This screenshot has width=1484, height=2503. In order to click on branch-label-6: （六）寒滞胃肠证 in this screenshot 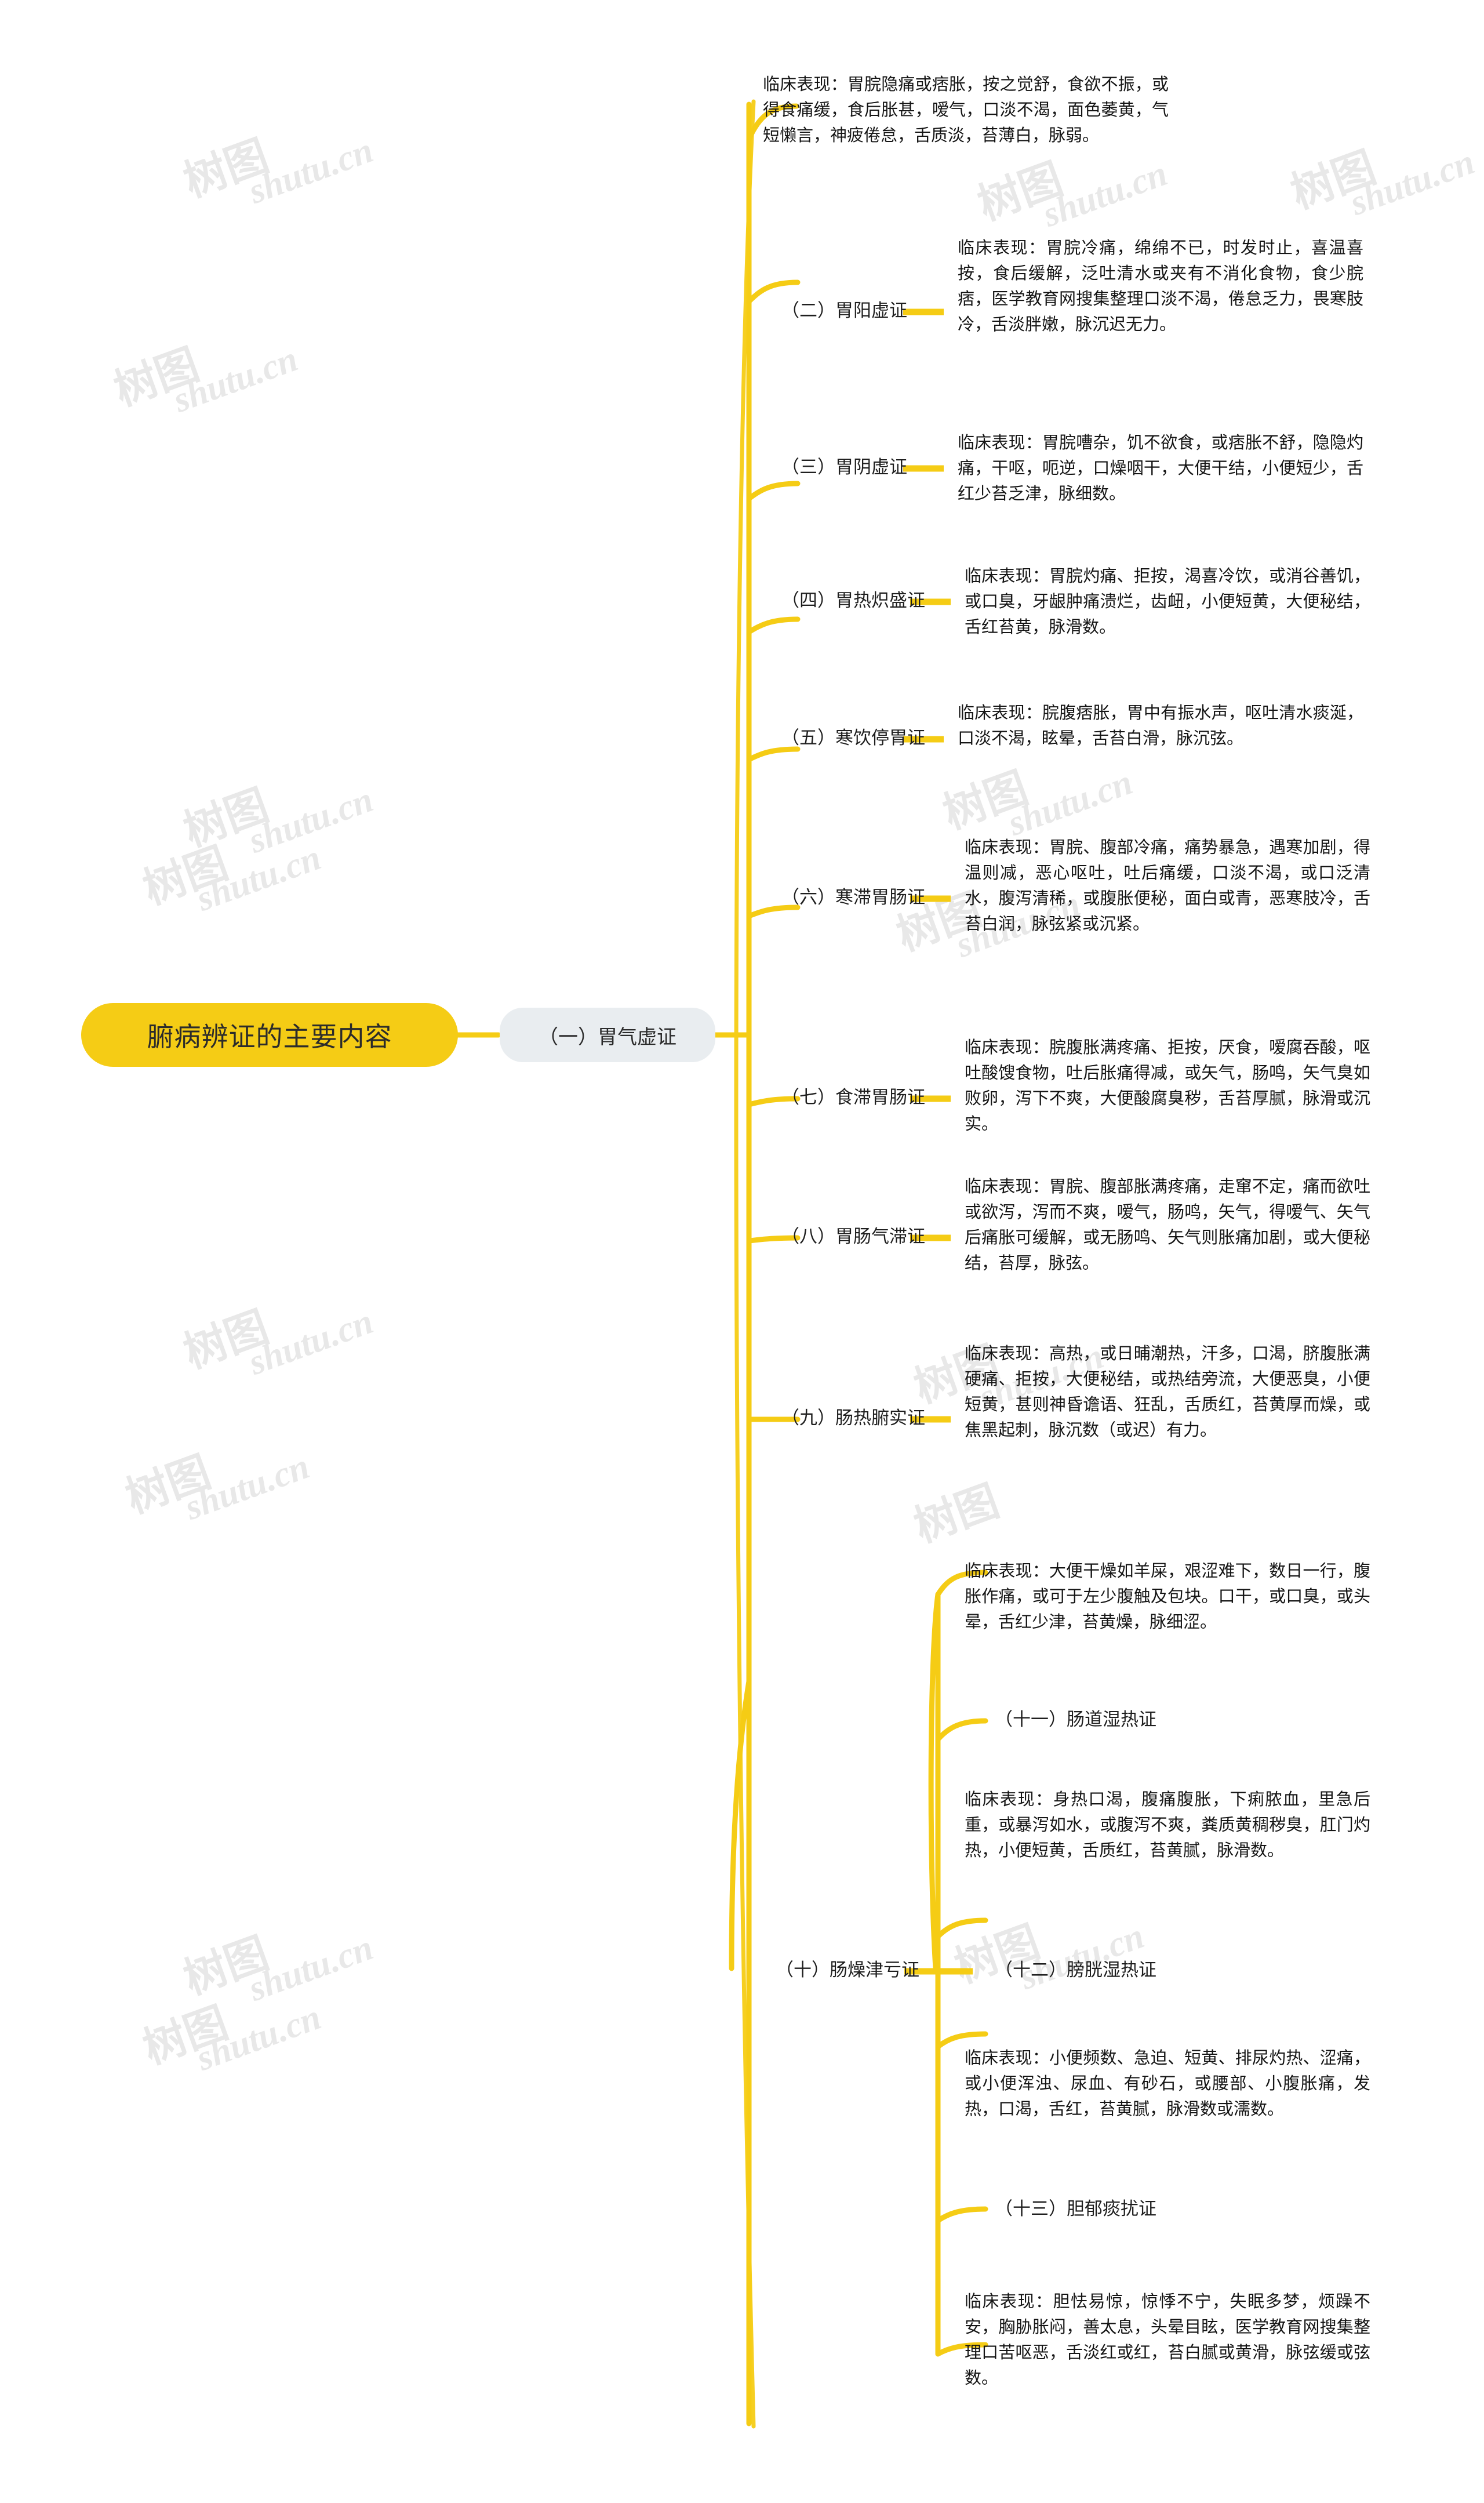, I will do `click(853, 898)`.